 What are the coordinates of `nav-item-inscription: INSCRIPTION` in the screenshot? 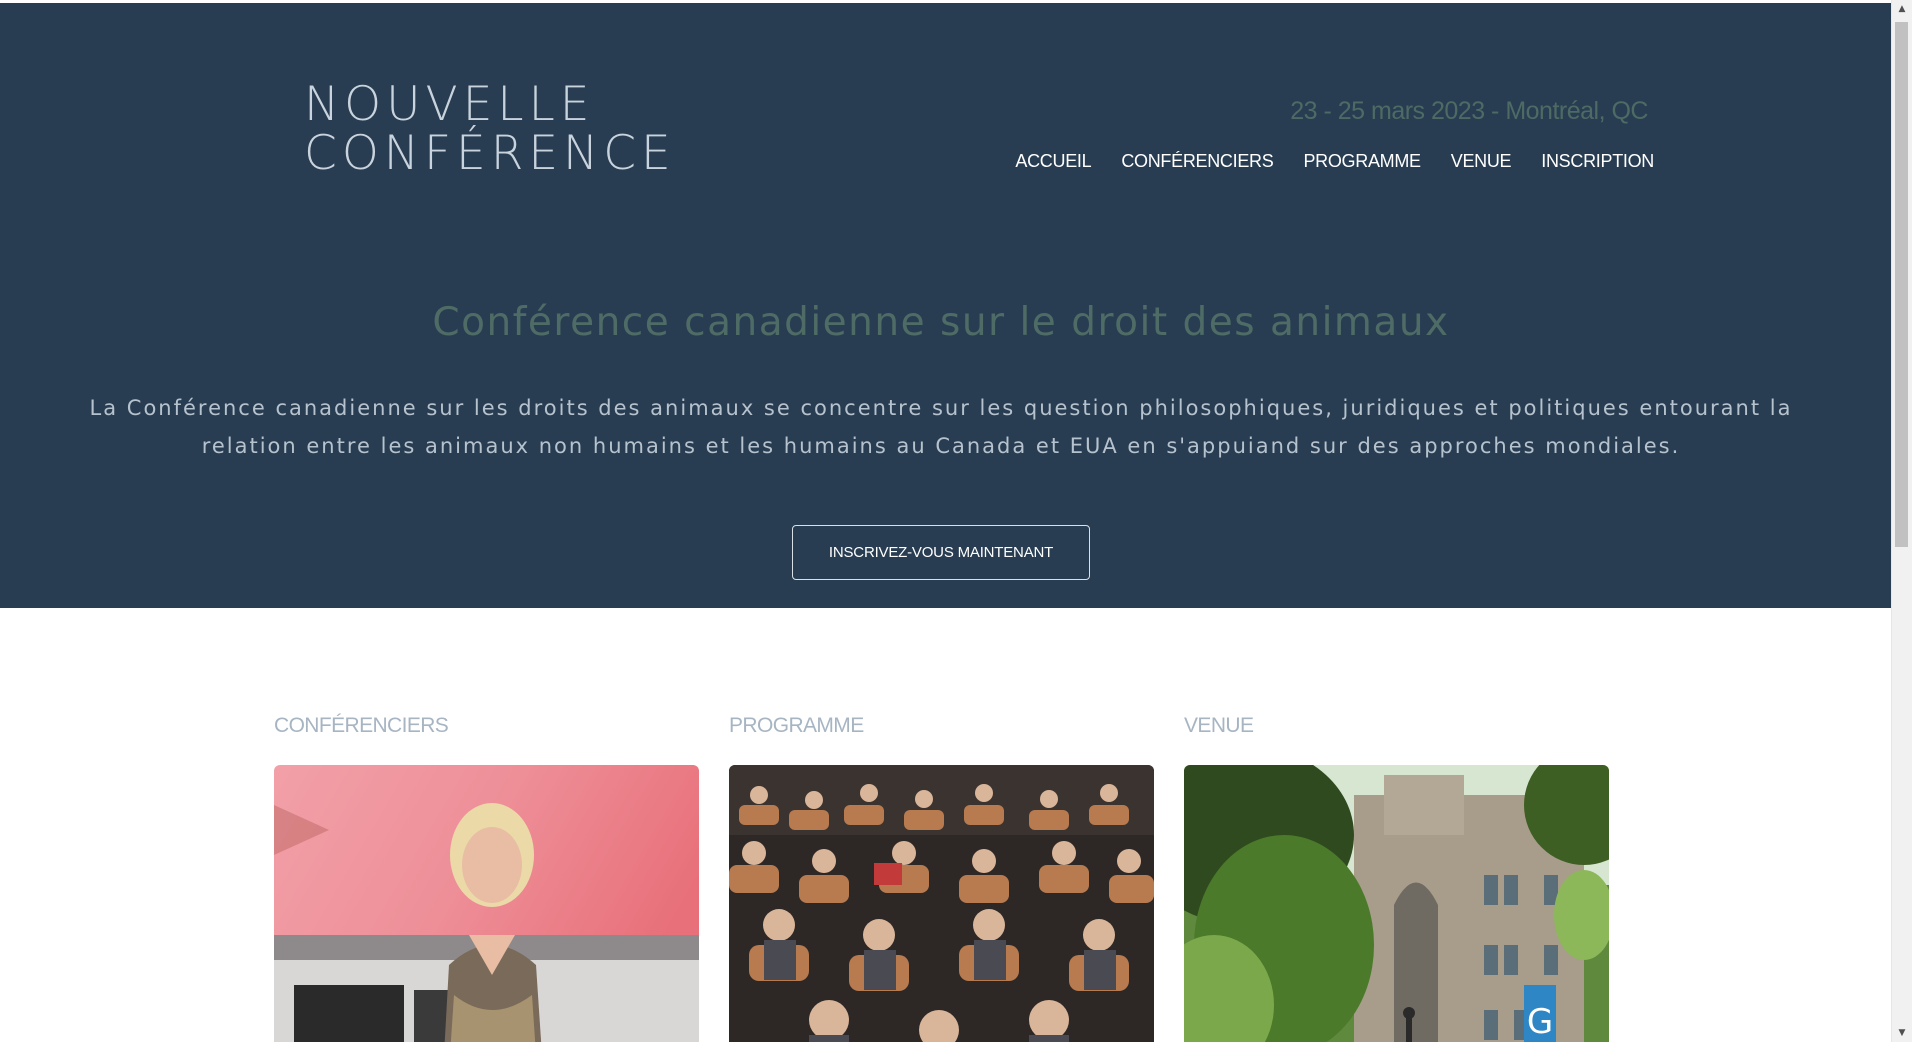 It's located at (1597, 161).